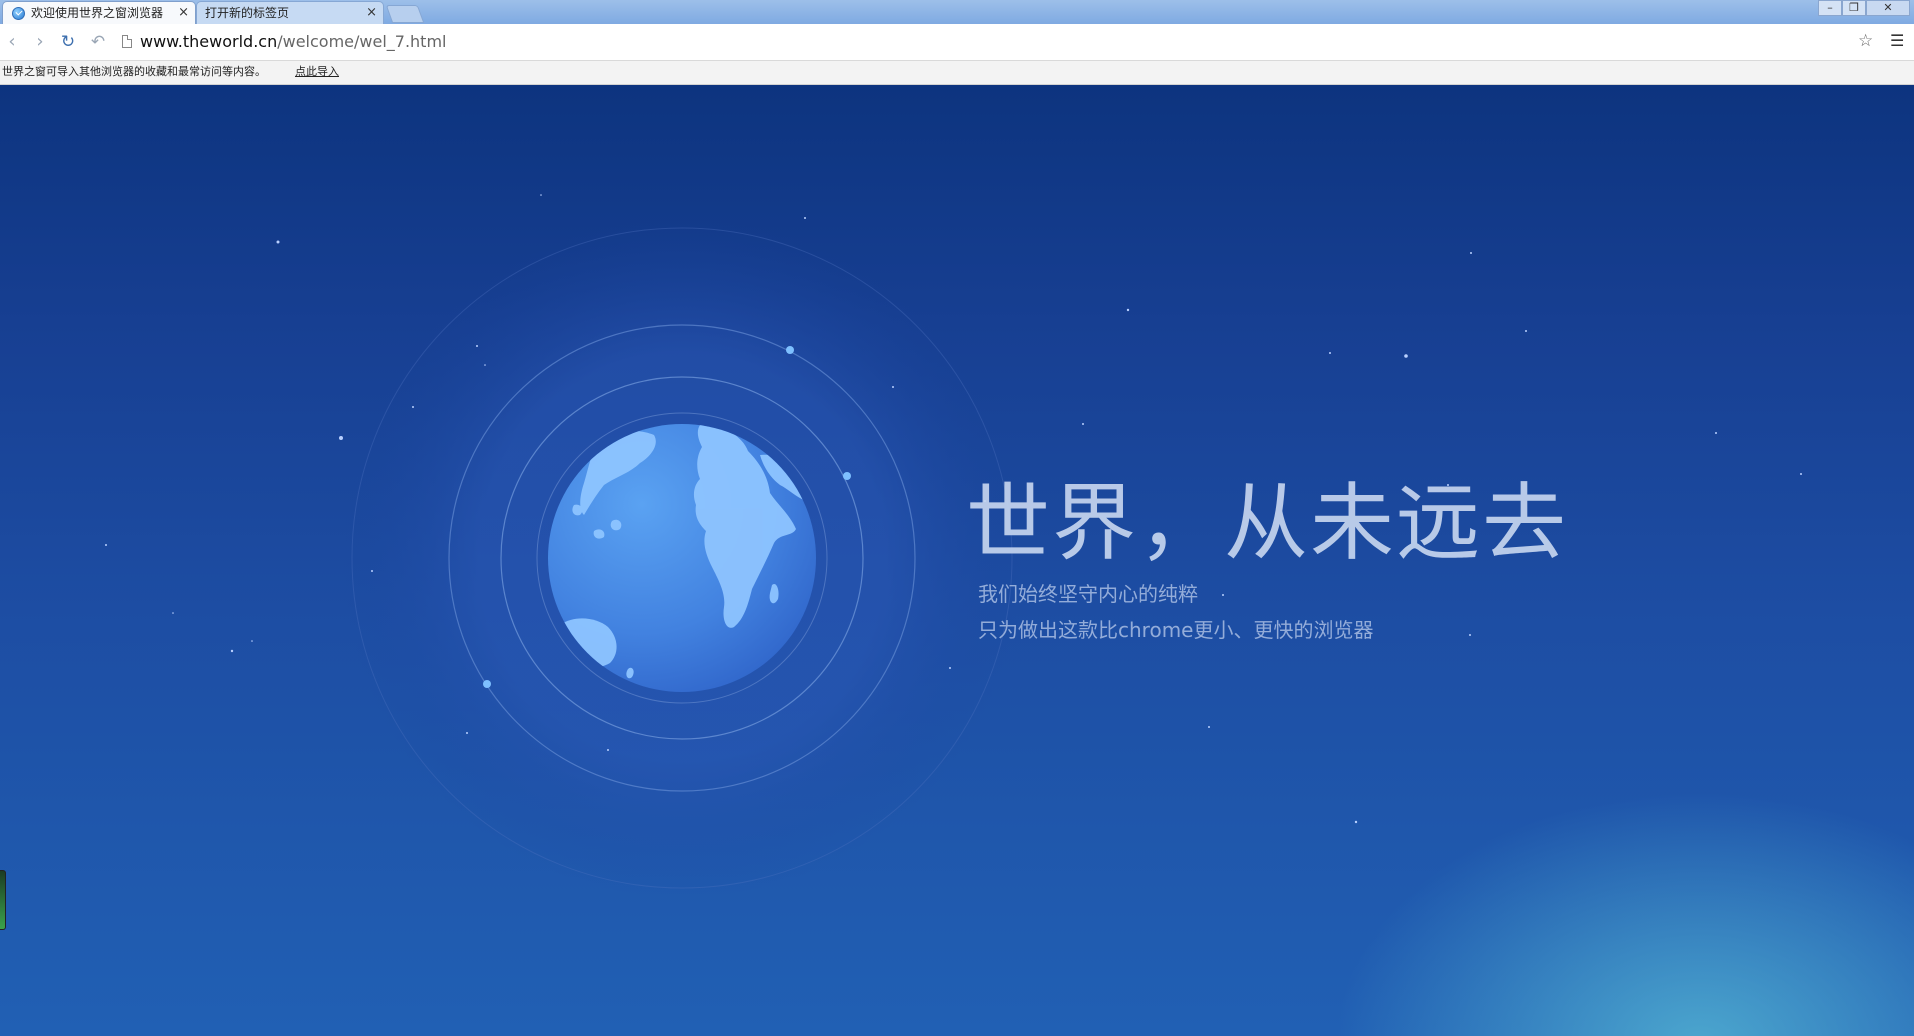 This screenshot has width=1914, height=1036. I want to click on tab-welcome: 欢迎使用世界之窗浏览器 ×, so click(99, 12).